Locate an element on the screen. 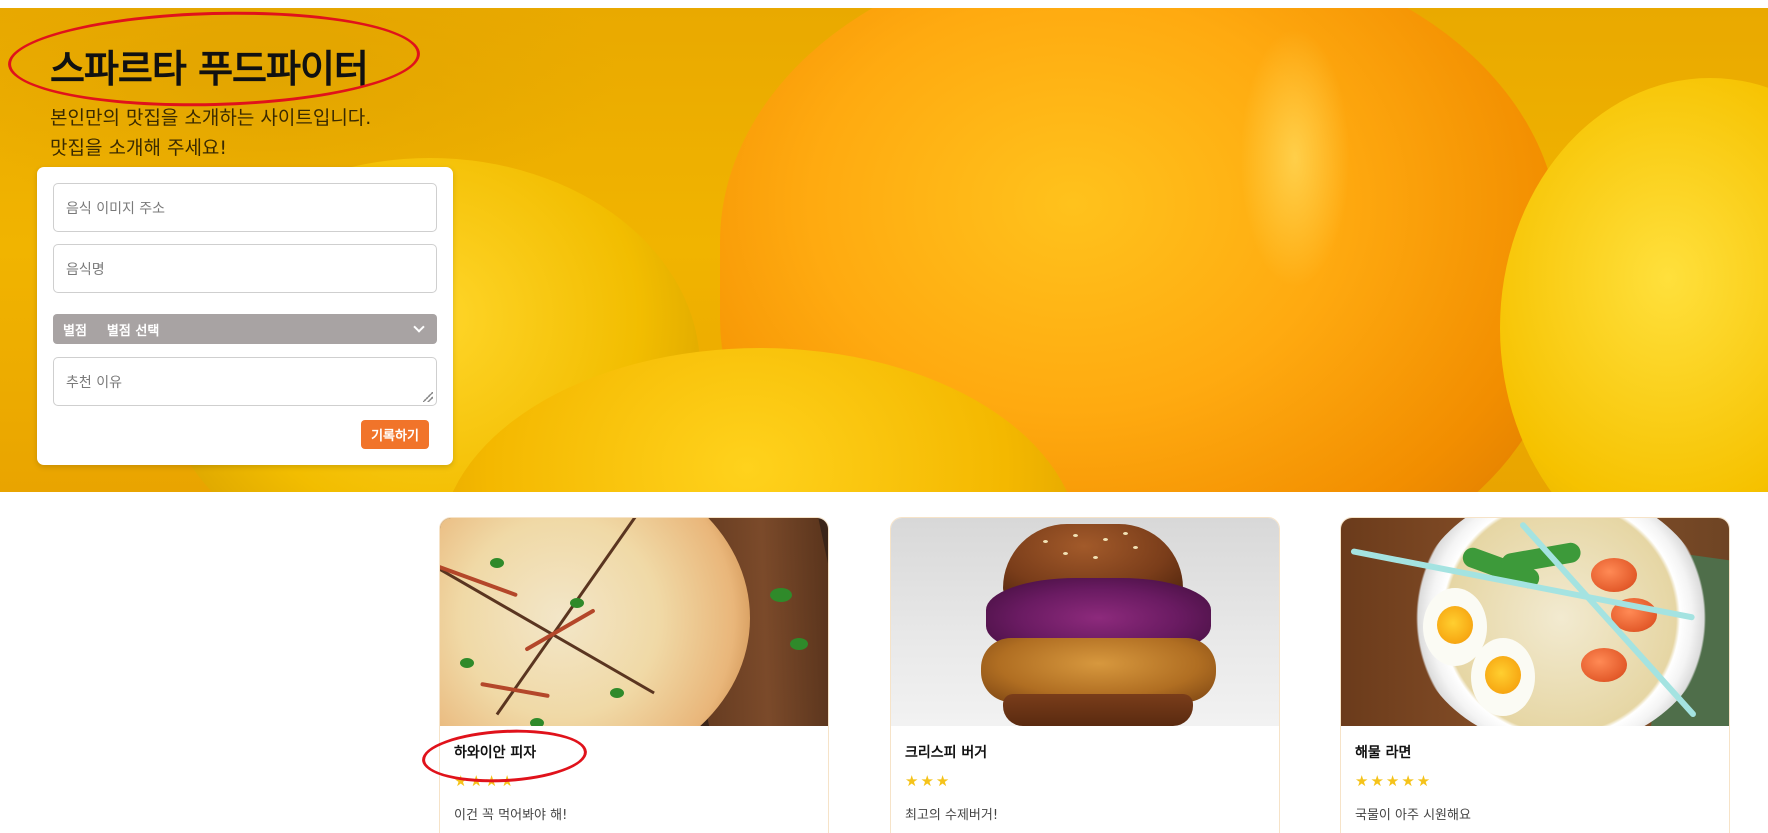  star-rating: ★★★ is located at coordinates (928, 781).